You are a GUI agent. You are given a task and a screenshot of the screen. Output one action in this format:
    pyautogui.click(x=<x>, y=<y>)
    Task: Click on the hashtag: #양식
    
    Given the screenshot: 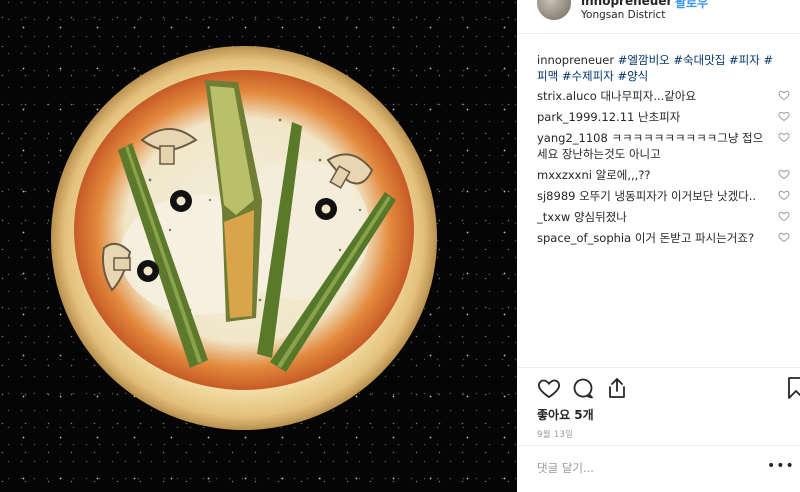 What is the action you would take?
    pyautogui.click(x=632, y=76)
    